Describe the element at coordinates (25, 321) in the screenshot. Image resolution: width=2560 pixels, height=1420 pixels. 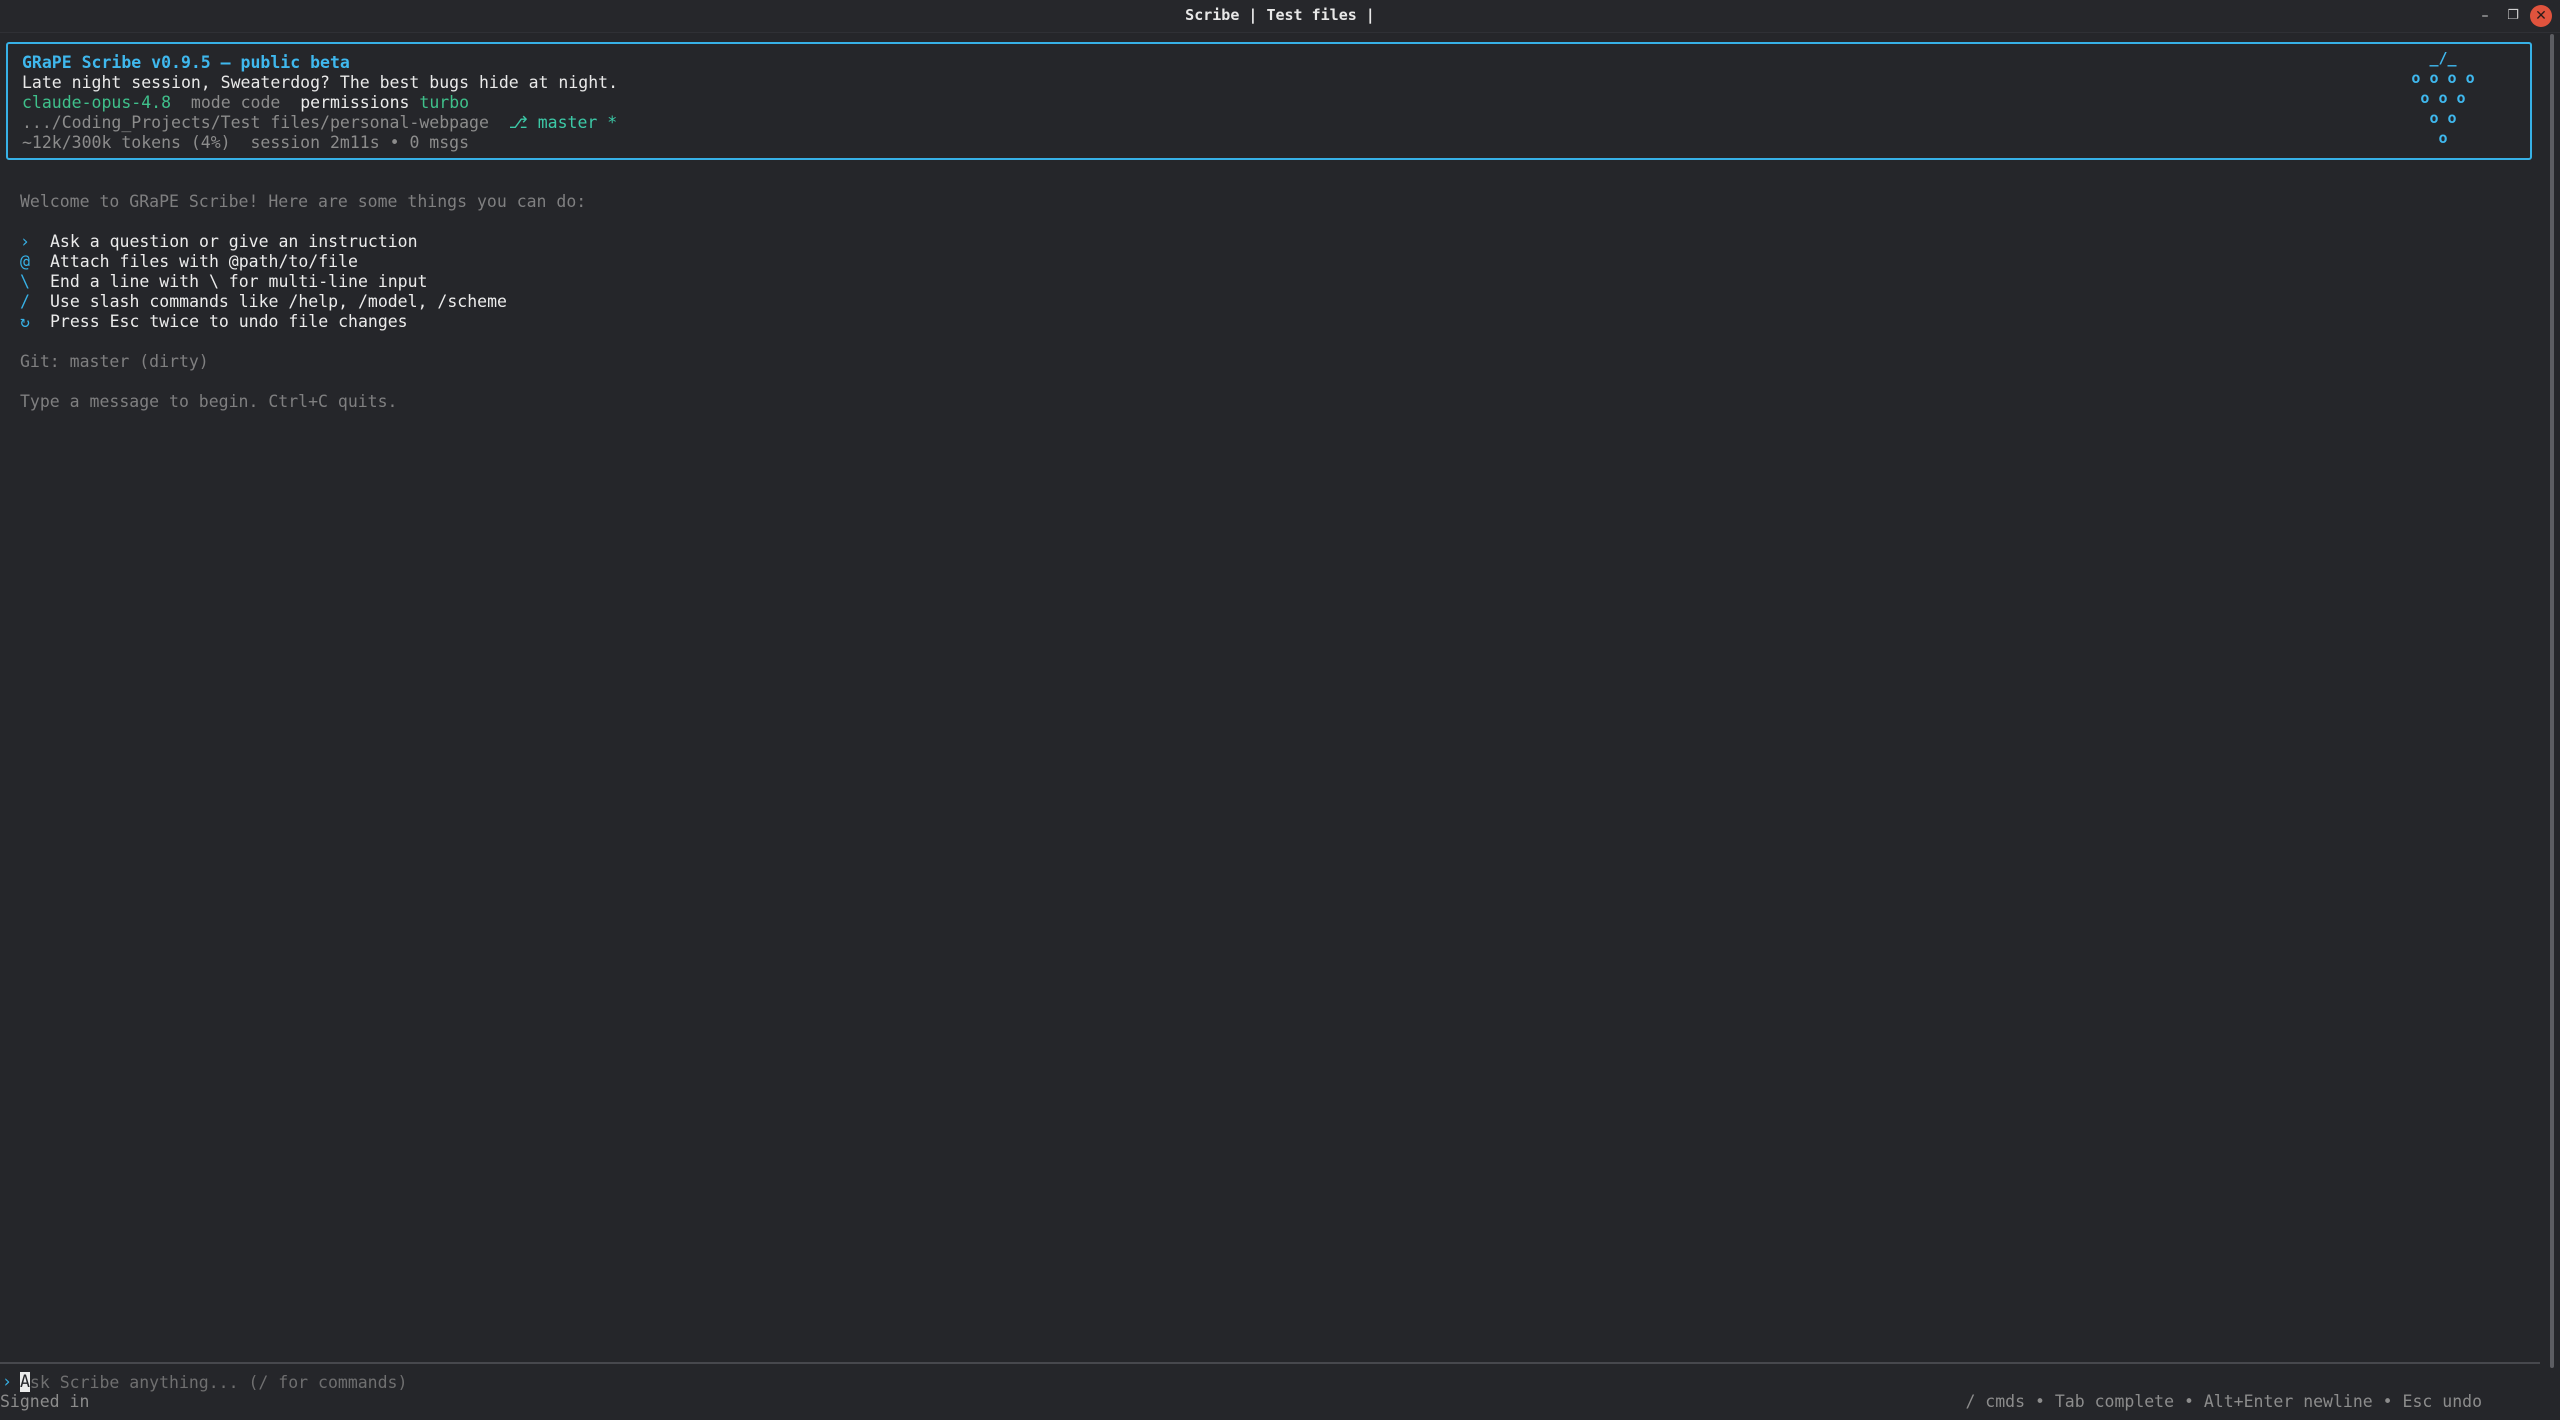
I see `undo-icon: ↻` at that location.